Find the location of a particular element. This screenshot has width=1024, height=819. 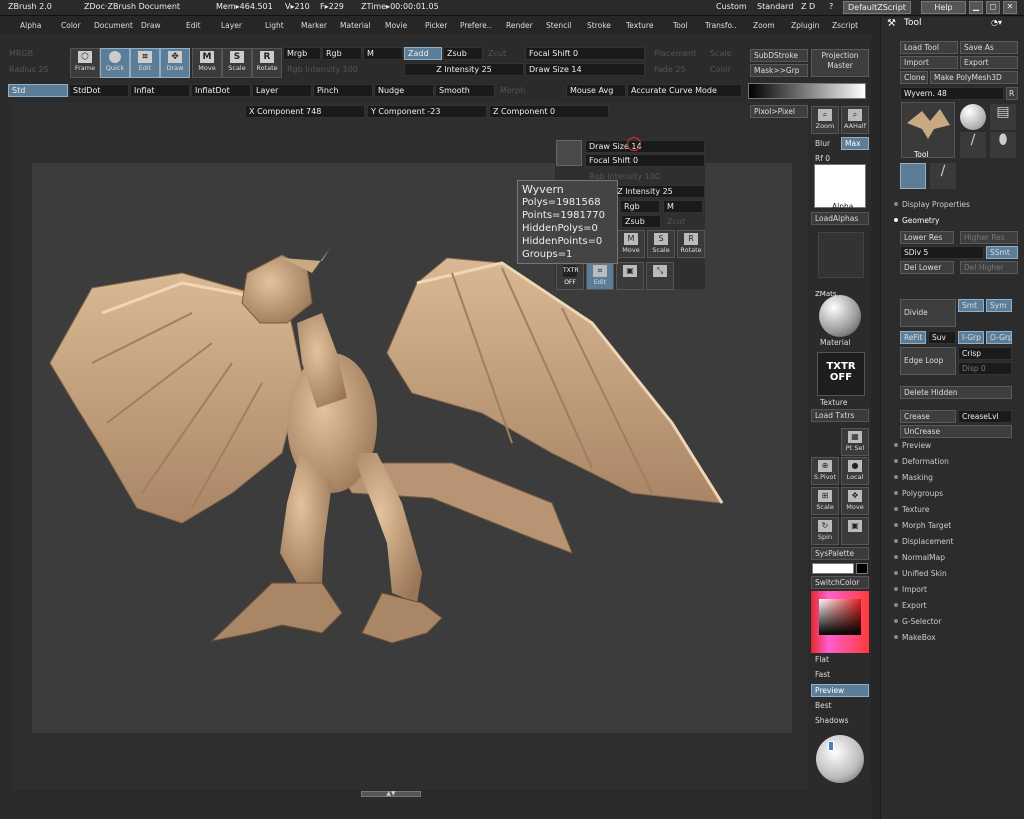

menu-item: Prefere.. is located at coordinates (475, 25).